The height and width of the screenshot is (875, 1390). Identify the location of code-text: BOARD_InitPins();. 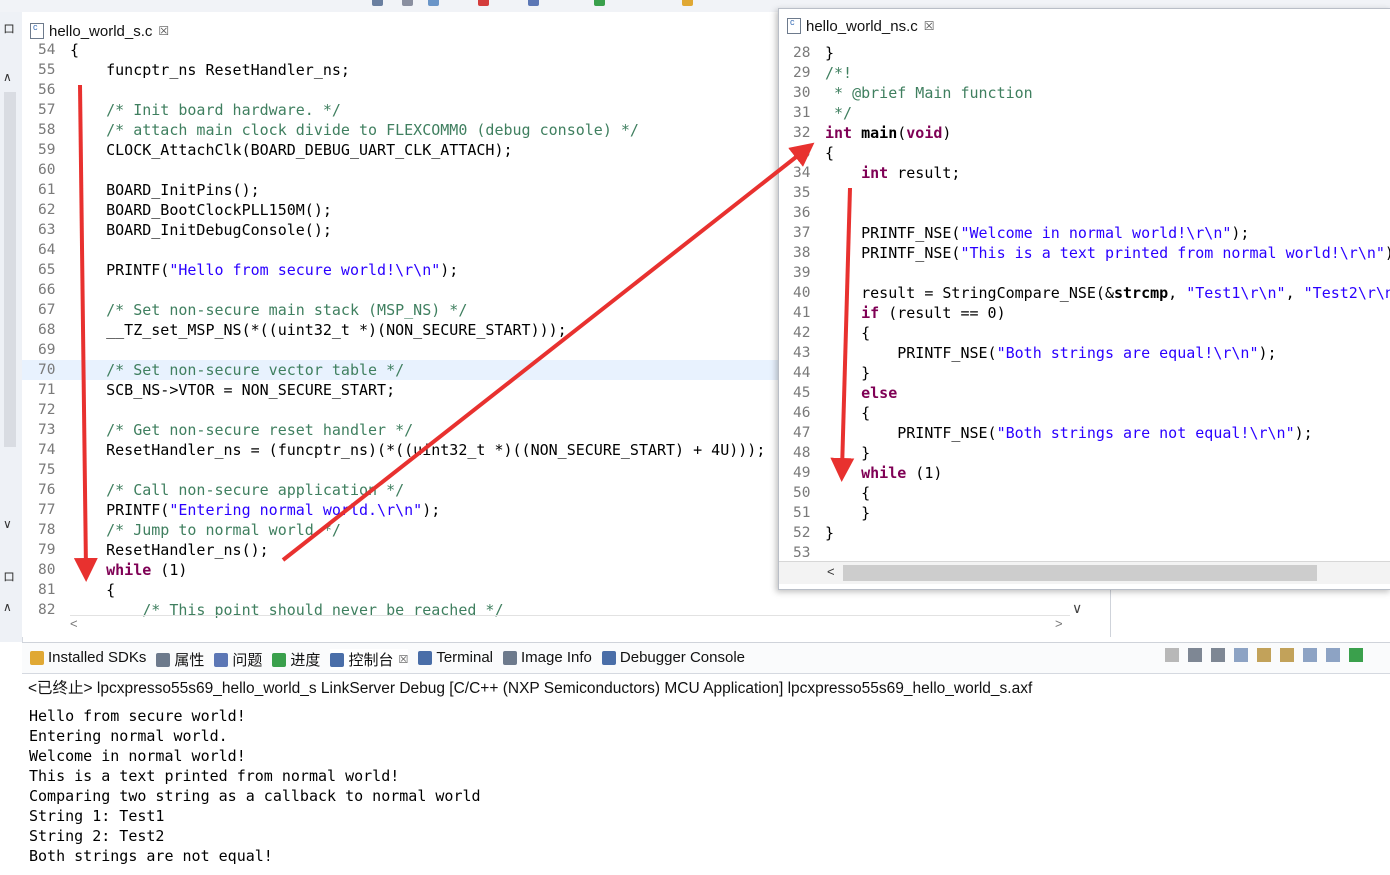
(165, 190).